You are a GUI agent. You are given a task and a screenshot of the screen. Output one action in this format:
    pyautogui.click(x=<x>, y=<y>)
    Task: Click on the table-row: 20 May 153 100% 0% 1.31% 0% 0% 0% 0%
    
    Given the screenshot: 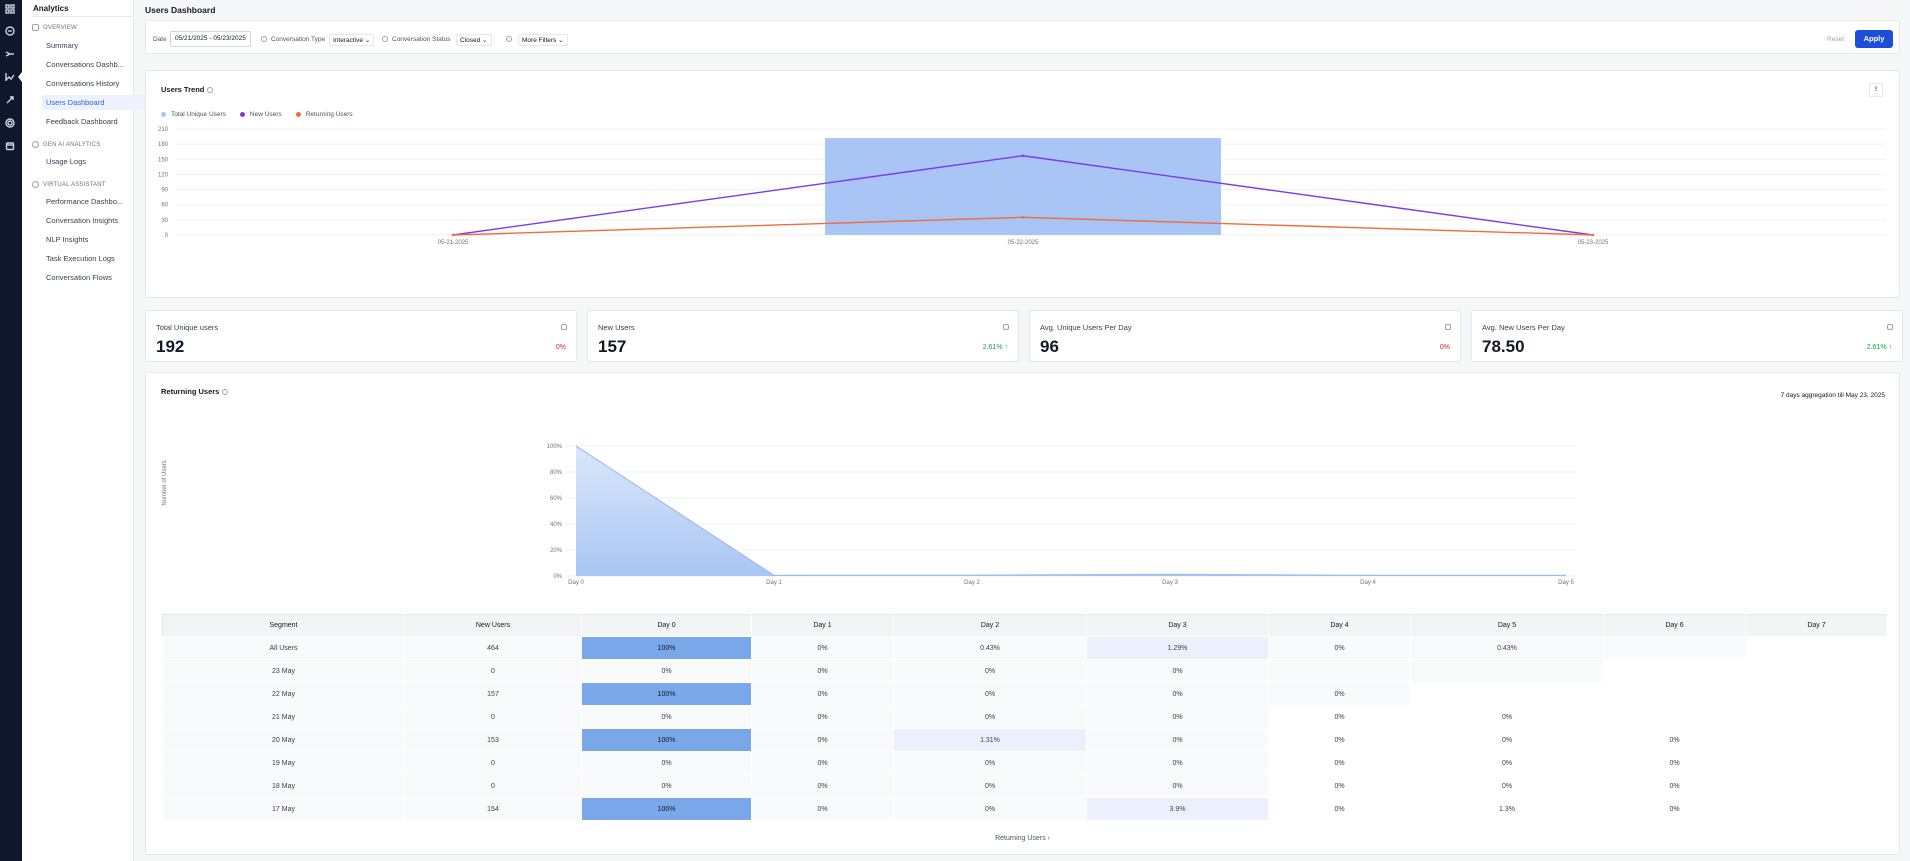 What is the action you would take?
    pyautogui.click(x=1025, y=740)
    